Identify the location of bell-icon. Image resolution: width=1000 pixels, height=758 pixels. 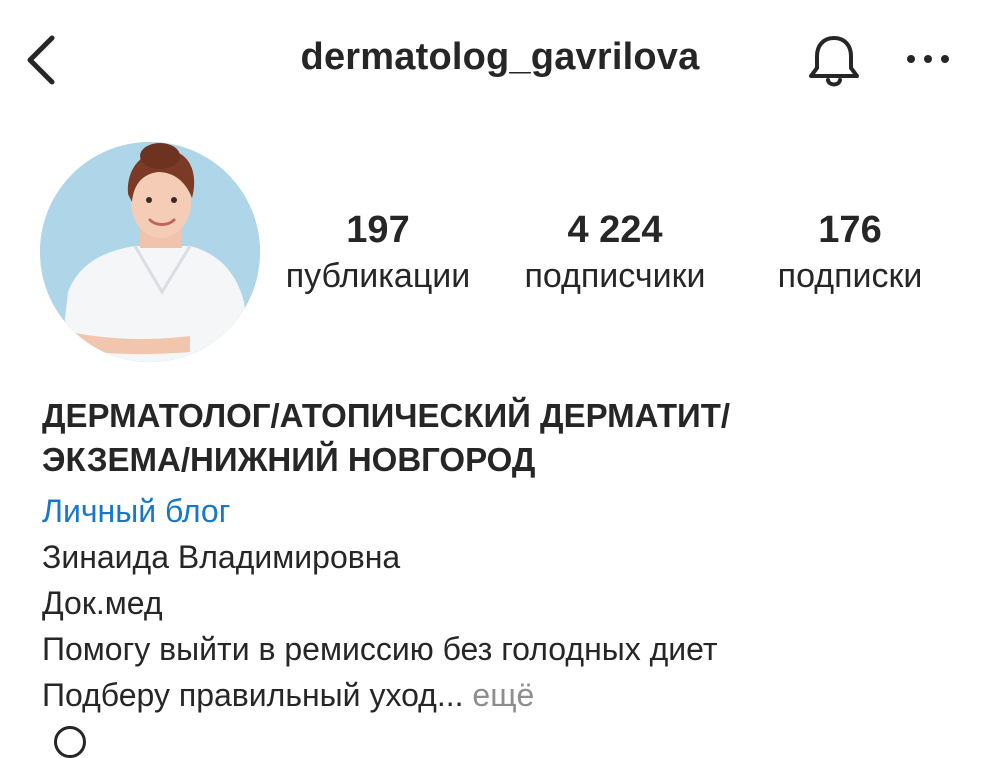
(834, 61).